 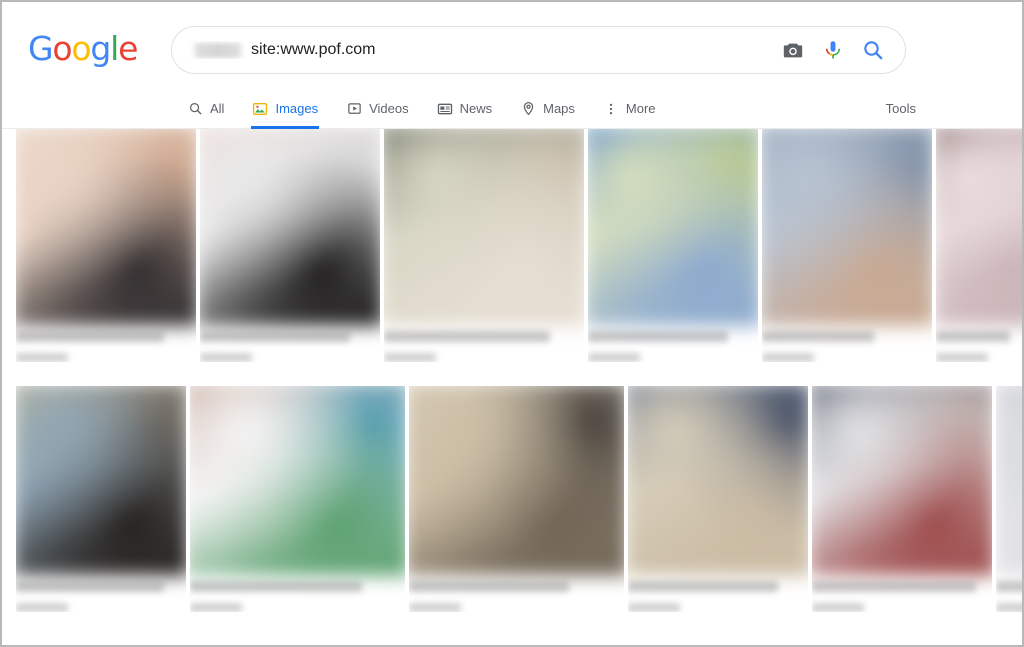 What do you see at coordinates (421, 108) in the screenshot?
I see `nav-tabs: All Images Videos News Maps More` at bounding box center [421, 108].